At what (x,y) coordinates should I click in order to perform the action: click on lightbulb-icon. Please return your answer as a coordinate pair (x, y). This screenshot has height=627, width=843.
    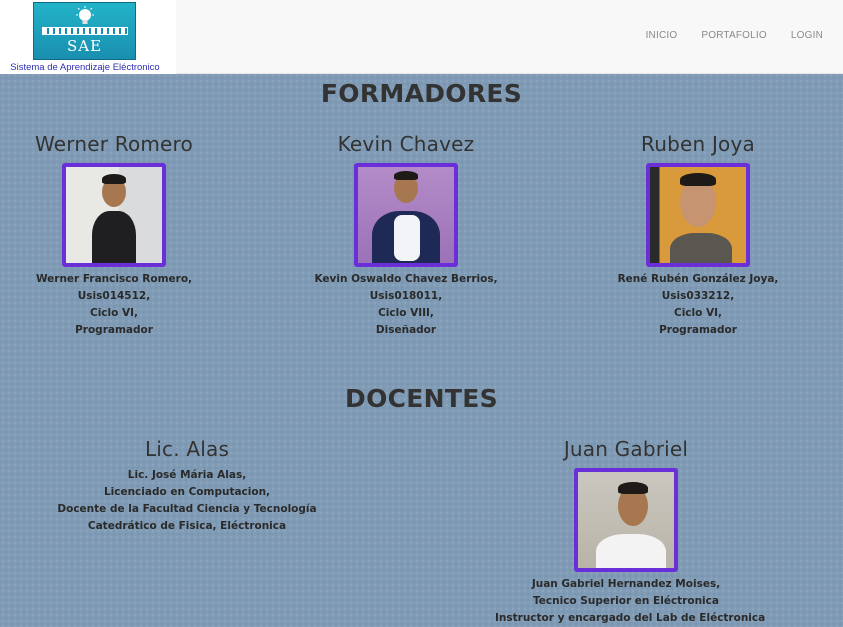
    Looking at the image, I should click on (85, 15).